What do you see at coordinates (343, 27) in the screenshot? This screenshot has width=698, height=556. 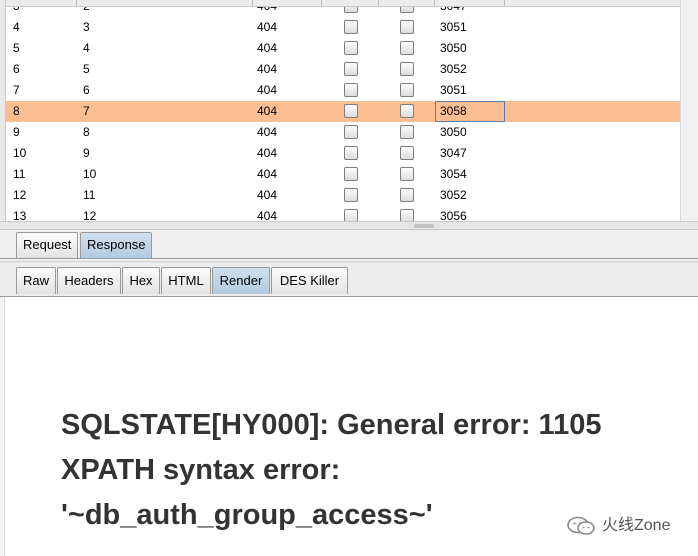 I see `table-row: 4 3 404 3051` at bounding box center [343, 27].